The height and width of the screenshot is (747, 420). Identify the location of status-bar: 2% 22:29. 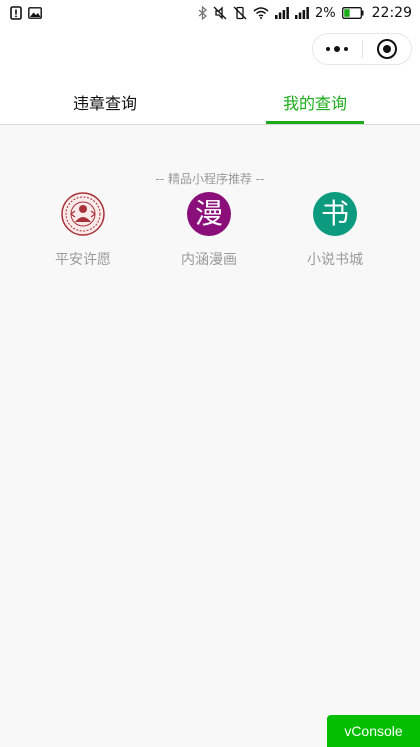
(210, 13).